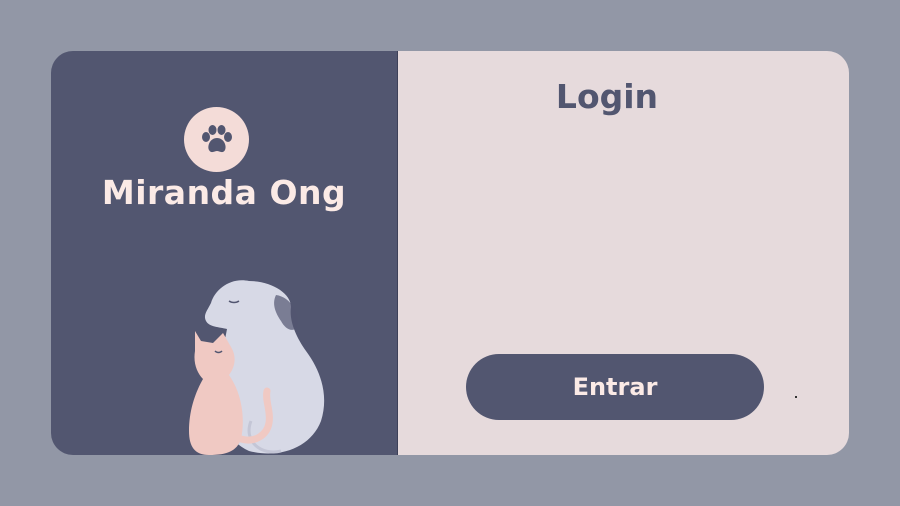  What do you see at coordinates (257, 367) in the screenshot?
I see `cat-and-dog-illustration` at bounding box center [257, 367].